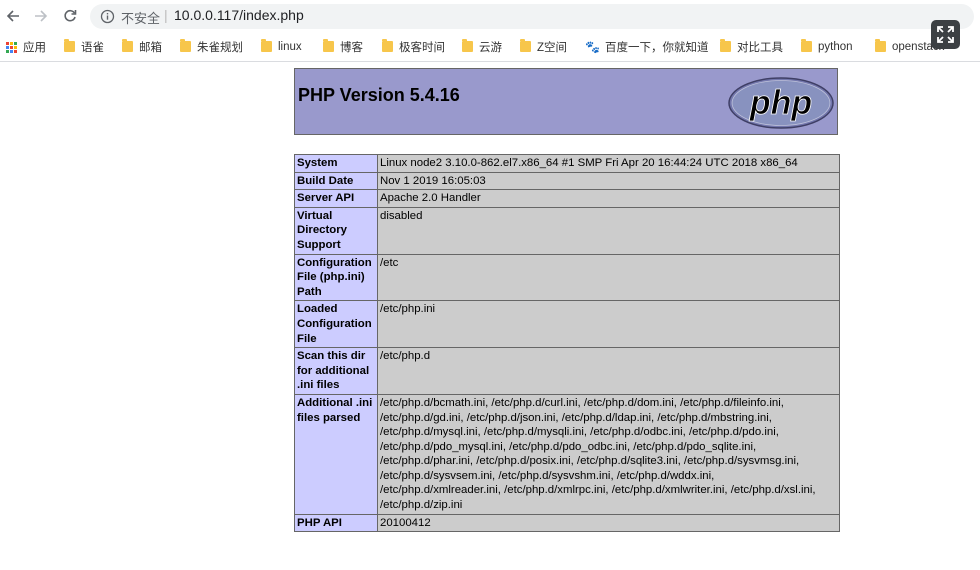 This screenshot has width=980, height=570. Describe the element at coordinates (566, 101) in the screenshot. I see `phpinfo-header: PHP Version 5.4.16 php` at that location.